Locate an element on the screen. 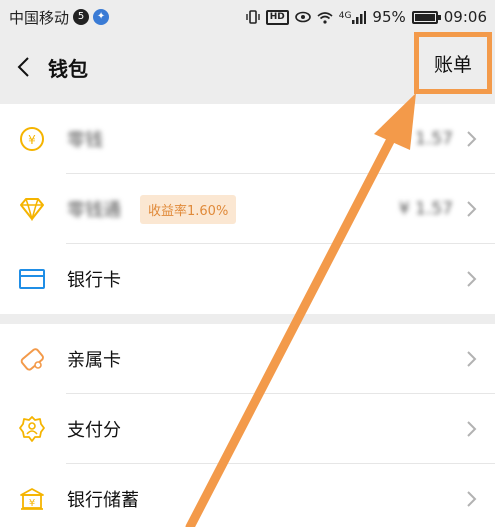 The width and height of the screenshot is (495, 527). change-balance: ¥ 1.57 is located at coordinates (425, 139).